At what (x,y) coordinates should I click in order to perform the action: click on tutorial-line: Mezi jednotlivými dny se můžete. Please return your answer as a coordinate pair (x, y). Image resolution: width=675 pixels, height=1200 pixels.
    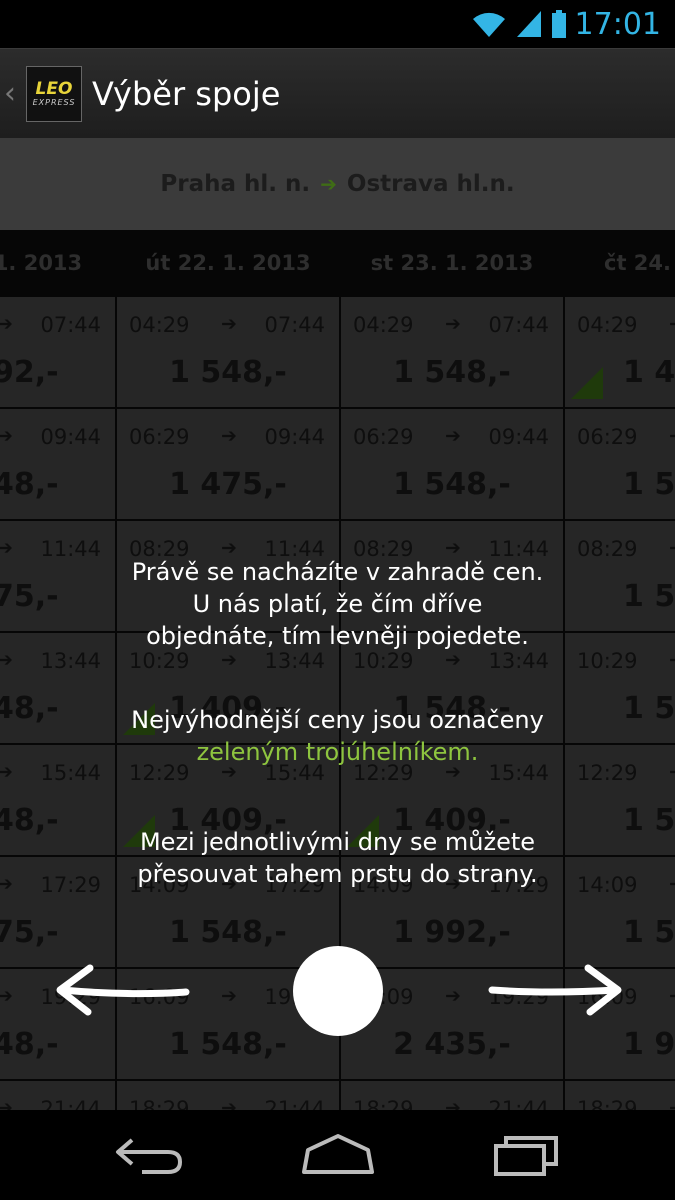
    Looking at the image, I should click on (337, 842).